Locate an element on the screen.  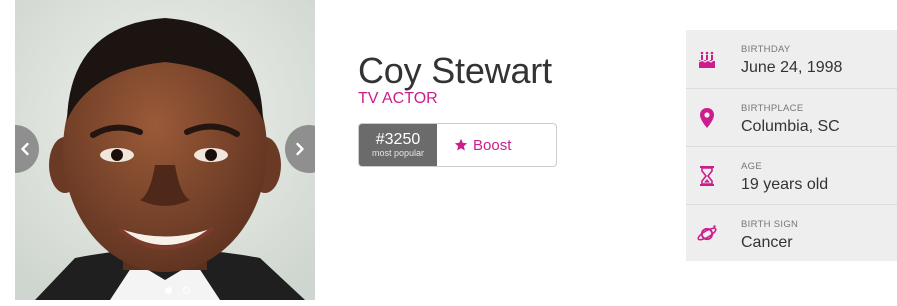
fact-age: AGE 19 years old is located at coordinates (791, 175).